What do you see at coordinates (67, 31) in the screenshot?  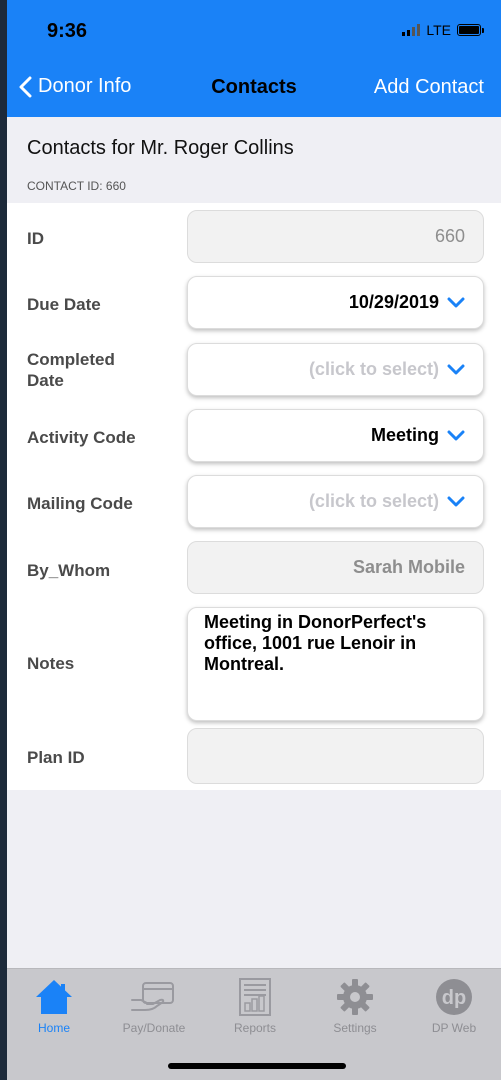 I see `status-time: 9:36` at bounding box center [67, 31].